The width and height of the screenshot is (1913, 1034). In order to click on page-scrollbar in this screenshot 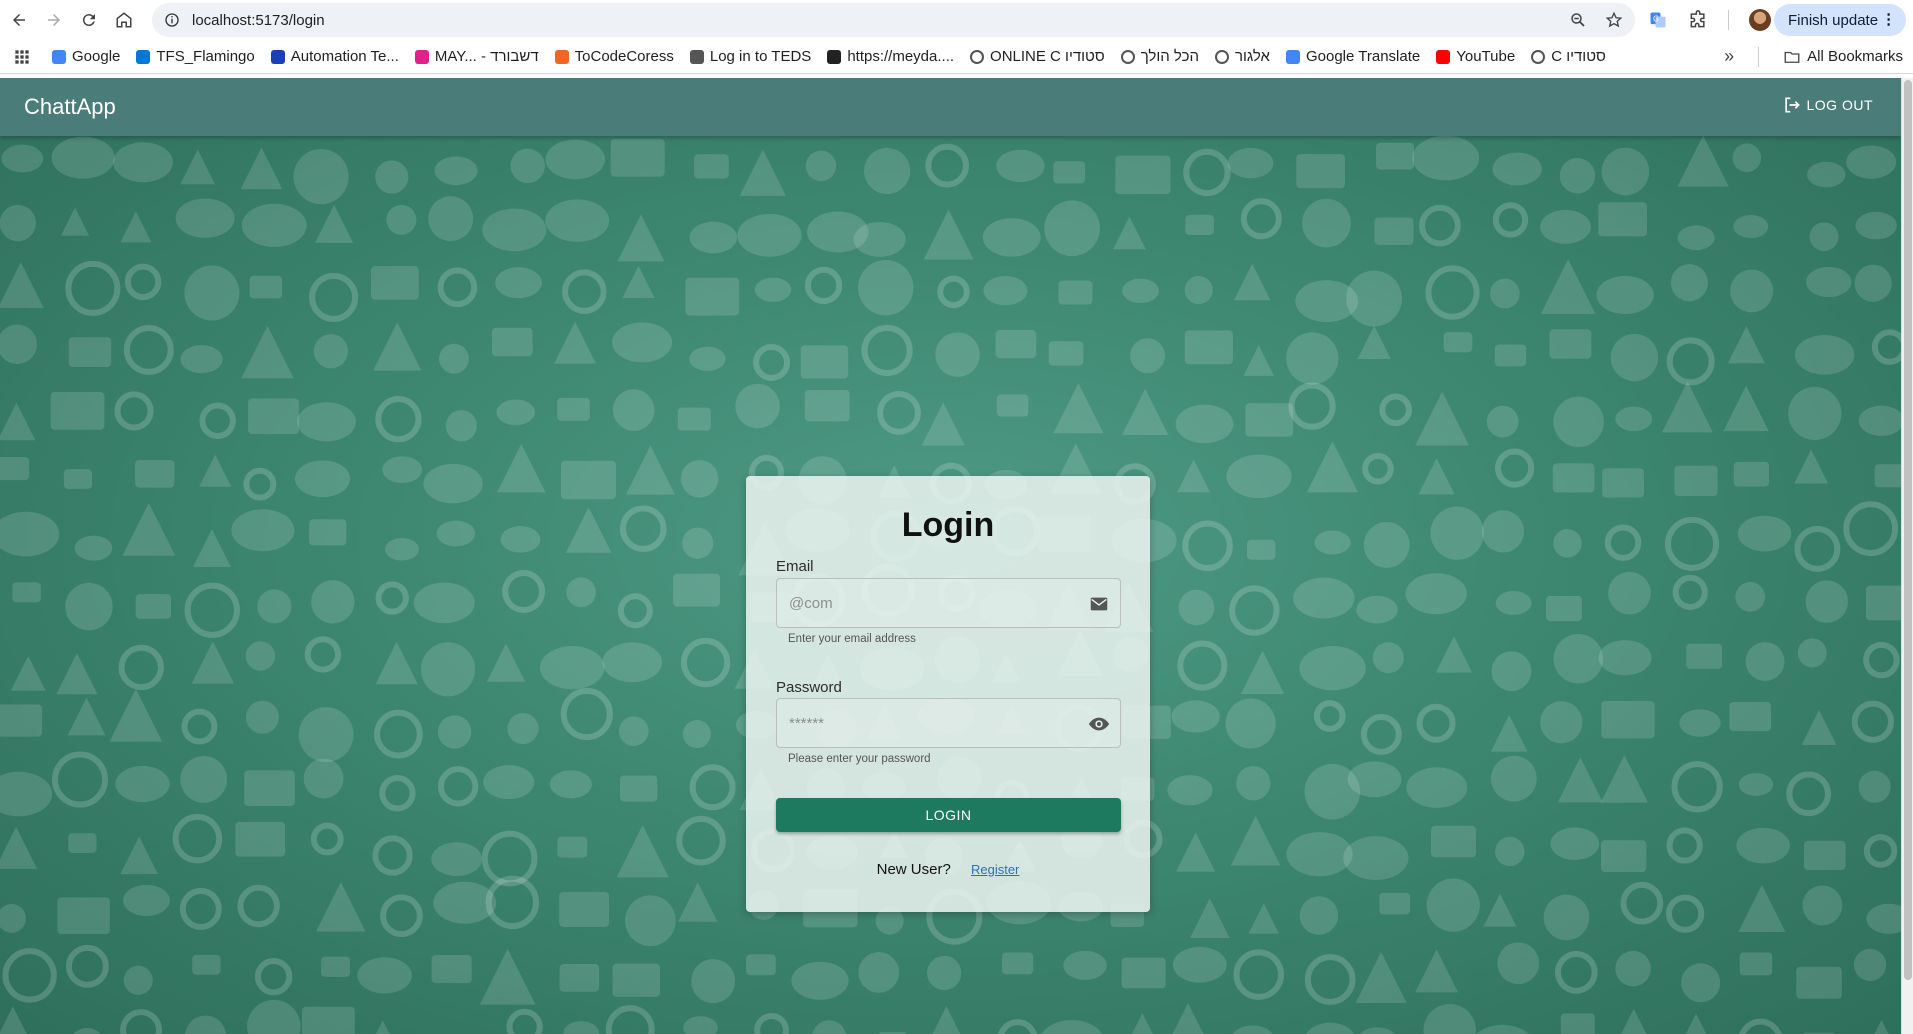, I will do `click(1907, 556)`.